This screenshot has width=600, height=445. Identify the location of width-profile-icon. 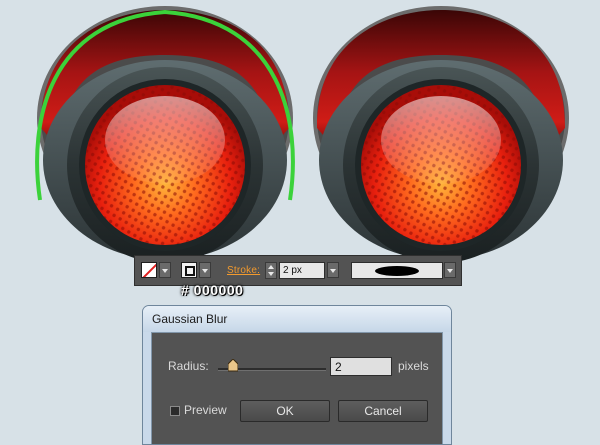
(397, 271).